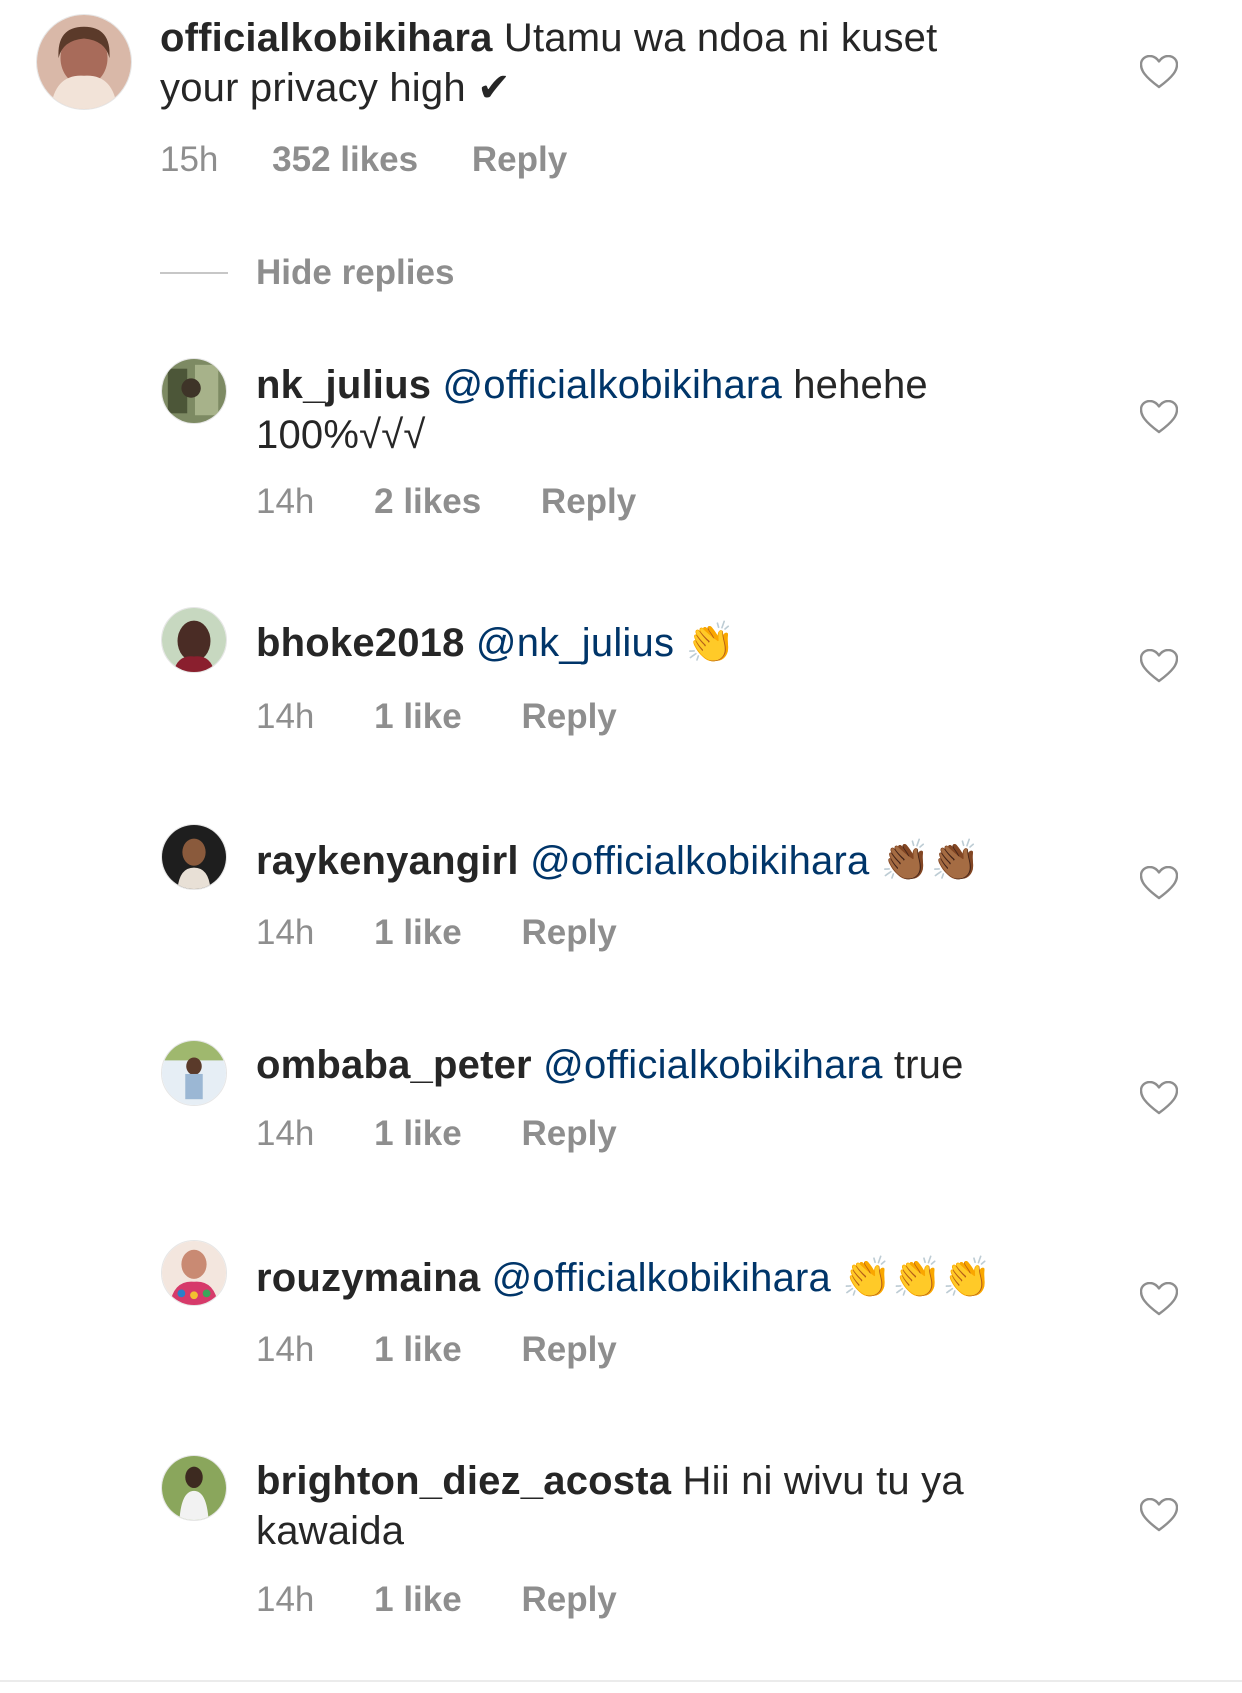 This screenshot has height=1693, width=1242. Describe the element at coordinates (912, 1278) in the screenshot. I see `clapping-hands-emoji: 👏👏👏` at that location.